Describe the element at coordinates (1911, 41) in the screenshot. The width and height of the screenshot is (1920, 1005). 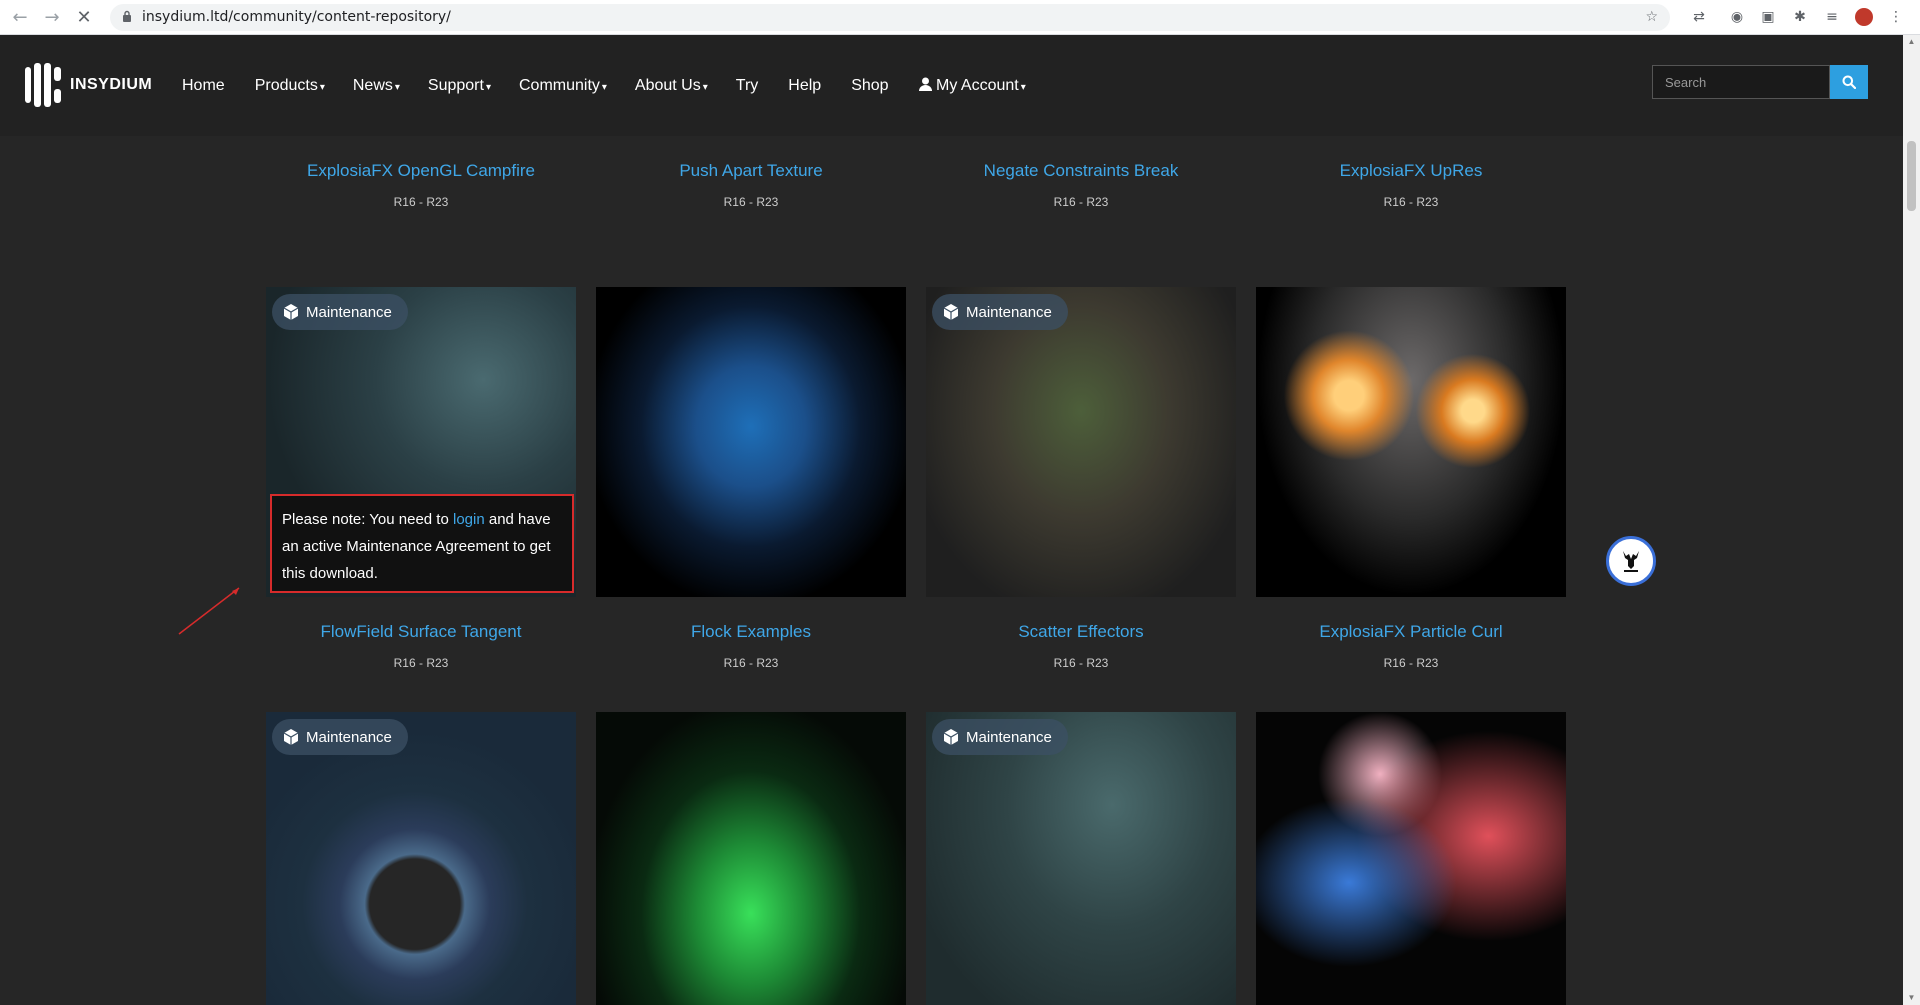
I see `scroll-up-arrow-icon: ▲` at that location.